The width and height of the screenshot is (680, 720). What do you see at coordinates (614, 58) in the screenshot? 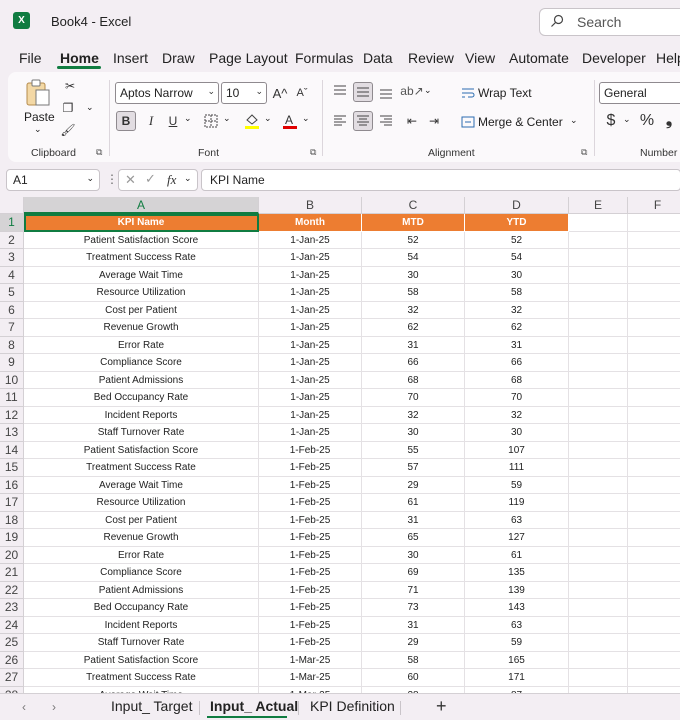
I see `tab-developer: Developer` at bounding box center [614, 58].